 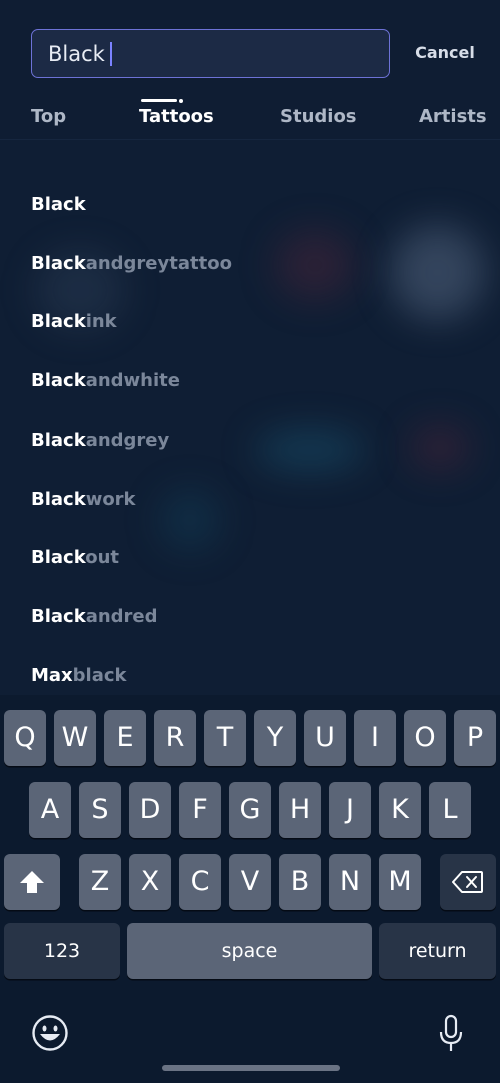 What do you see at coordinates (181, 101) in the screenshot?
I see `tab-indicator-dot` at bounding box center [181, 101].